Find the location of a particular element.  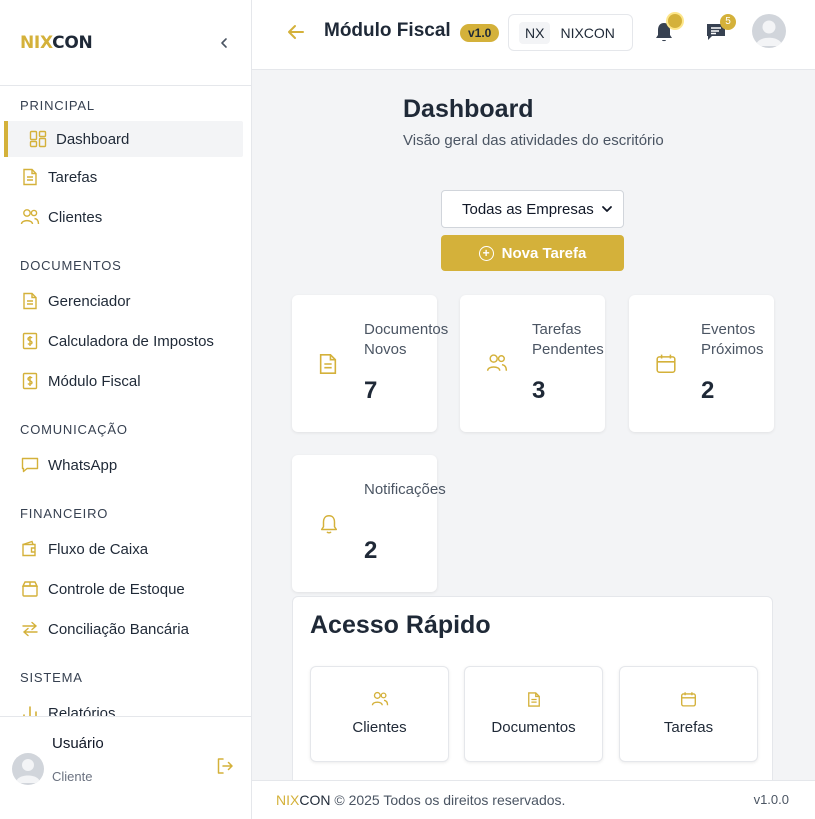

new-task-button: + Nova Tarefa is located at coordinates (532, 253).